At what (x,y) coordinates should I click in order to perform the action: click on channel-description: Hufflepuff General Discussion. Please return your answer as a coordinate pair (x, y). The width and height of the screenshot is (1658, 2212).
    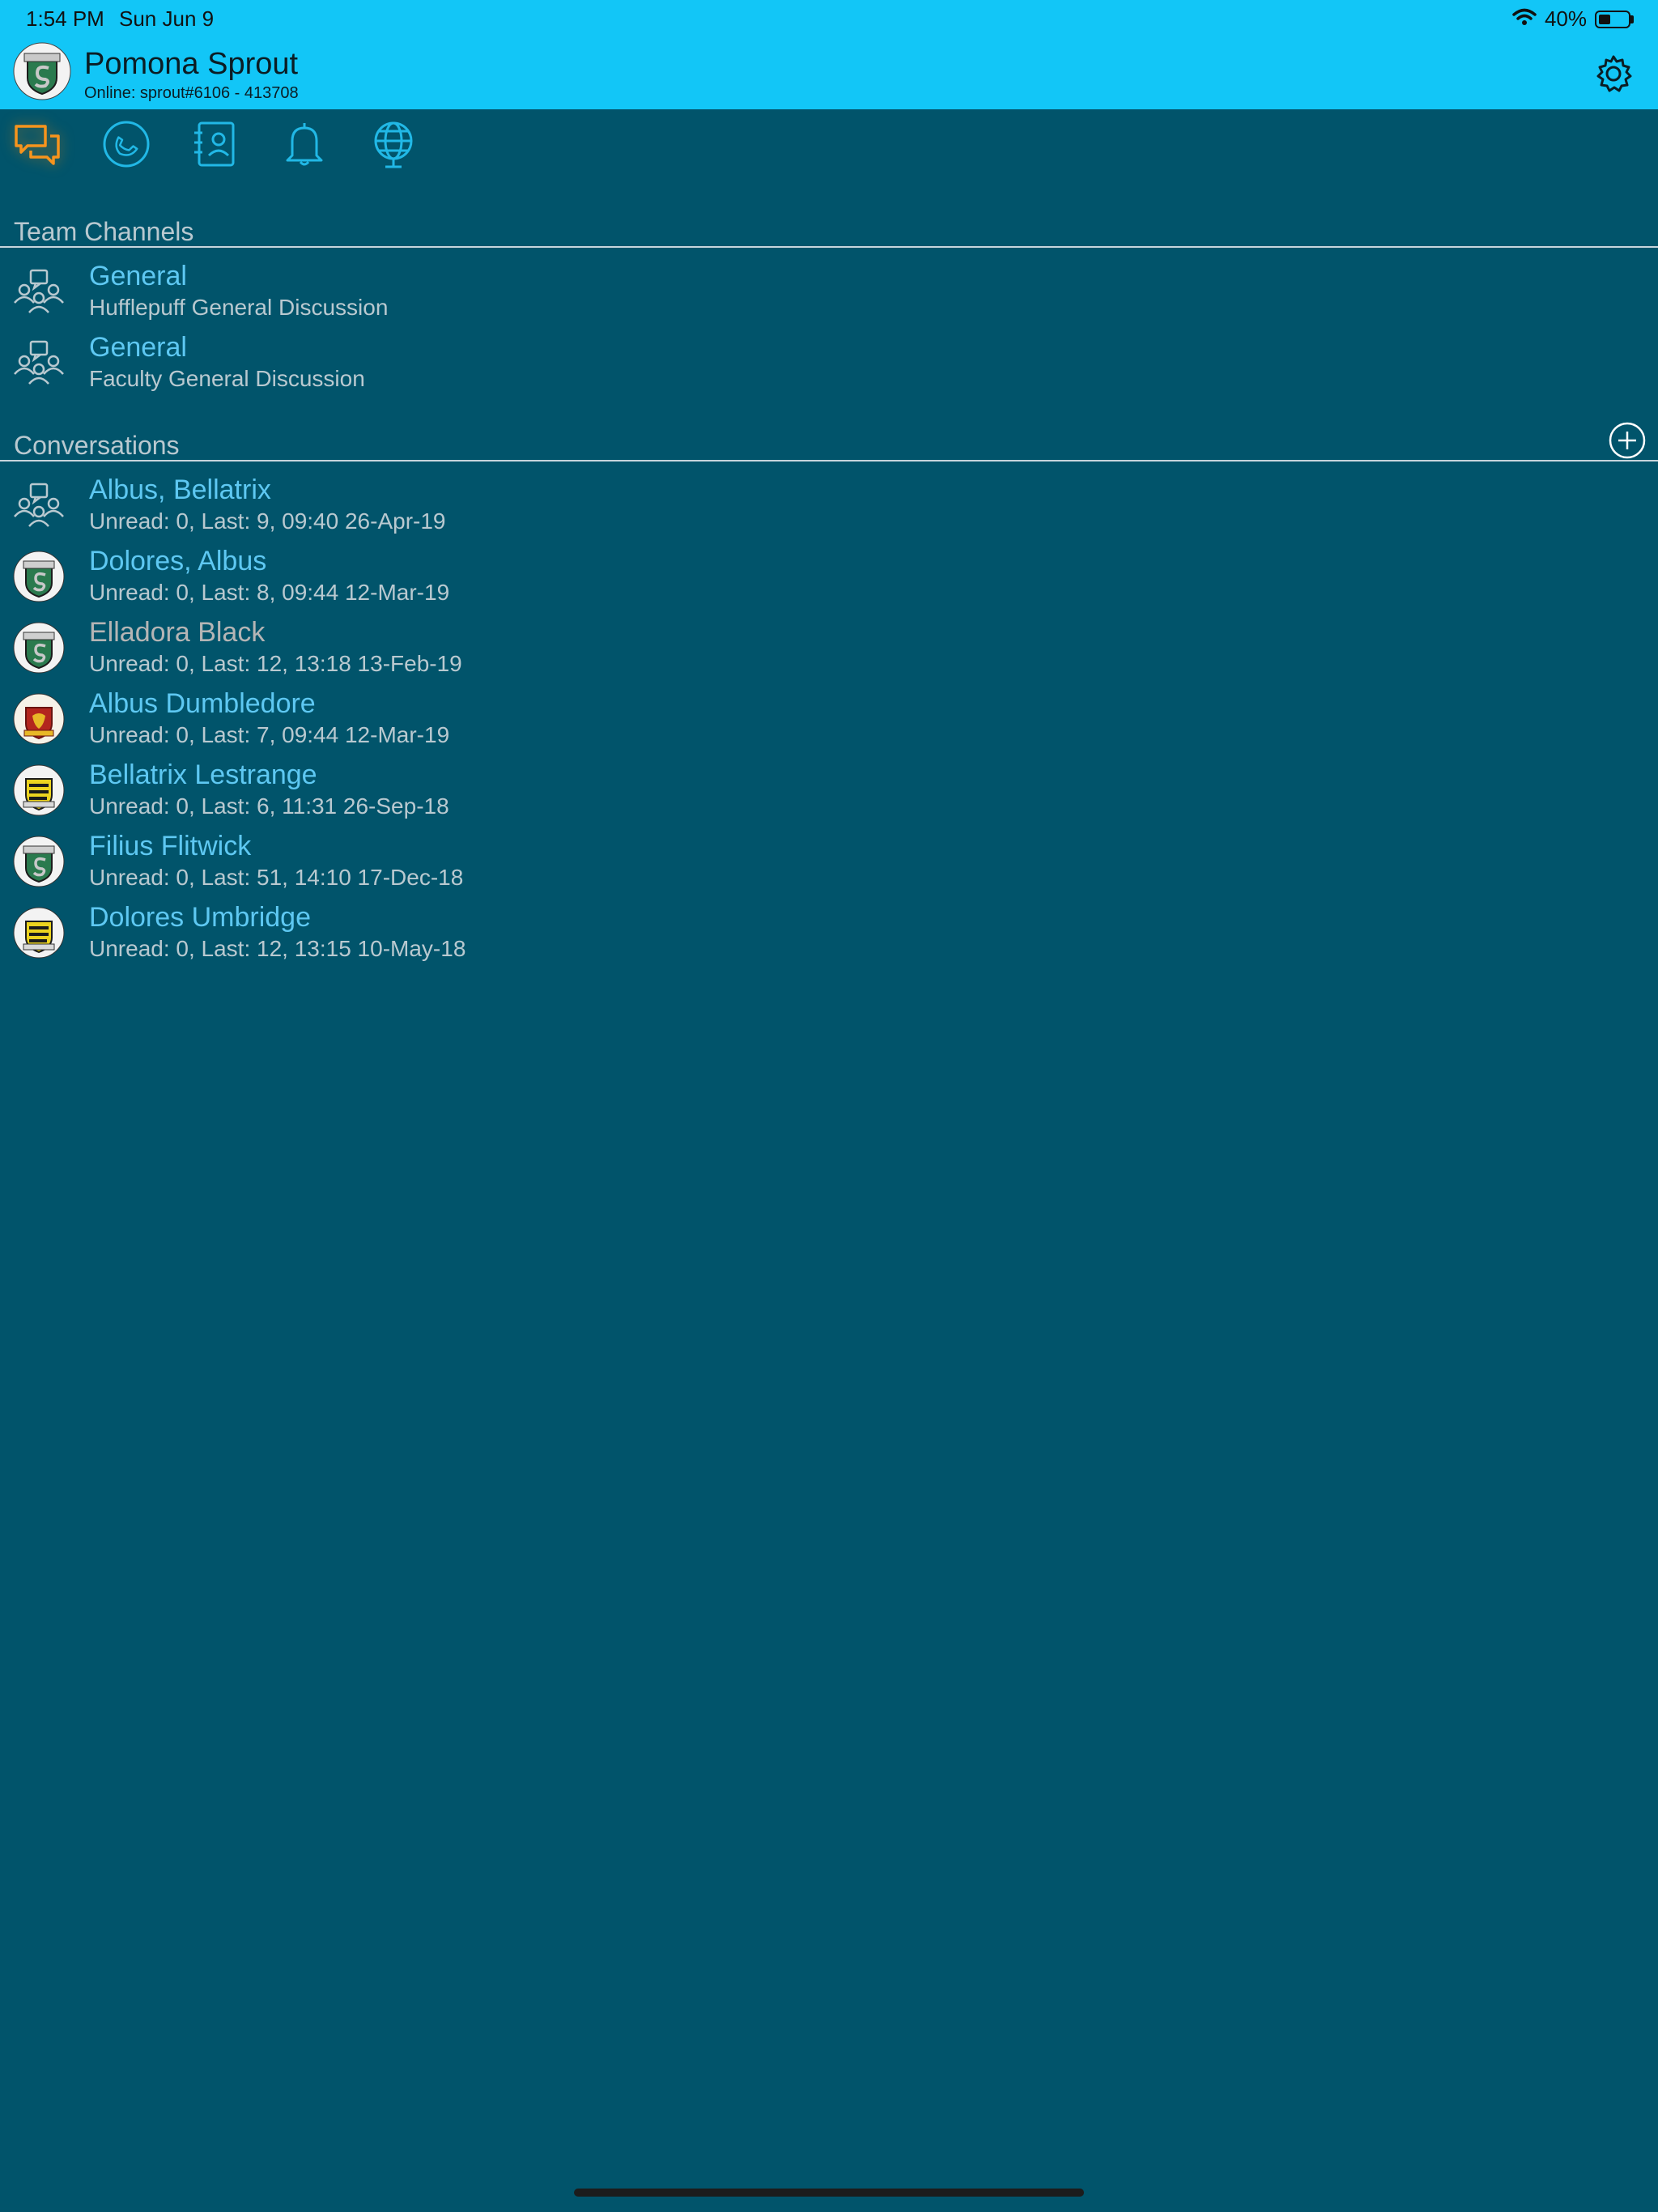
    Looking at the image, I should click on (239, 307).